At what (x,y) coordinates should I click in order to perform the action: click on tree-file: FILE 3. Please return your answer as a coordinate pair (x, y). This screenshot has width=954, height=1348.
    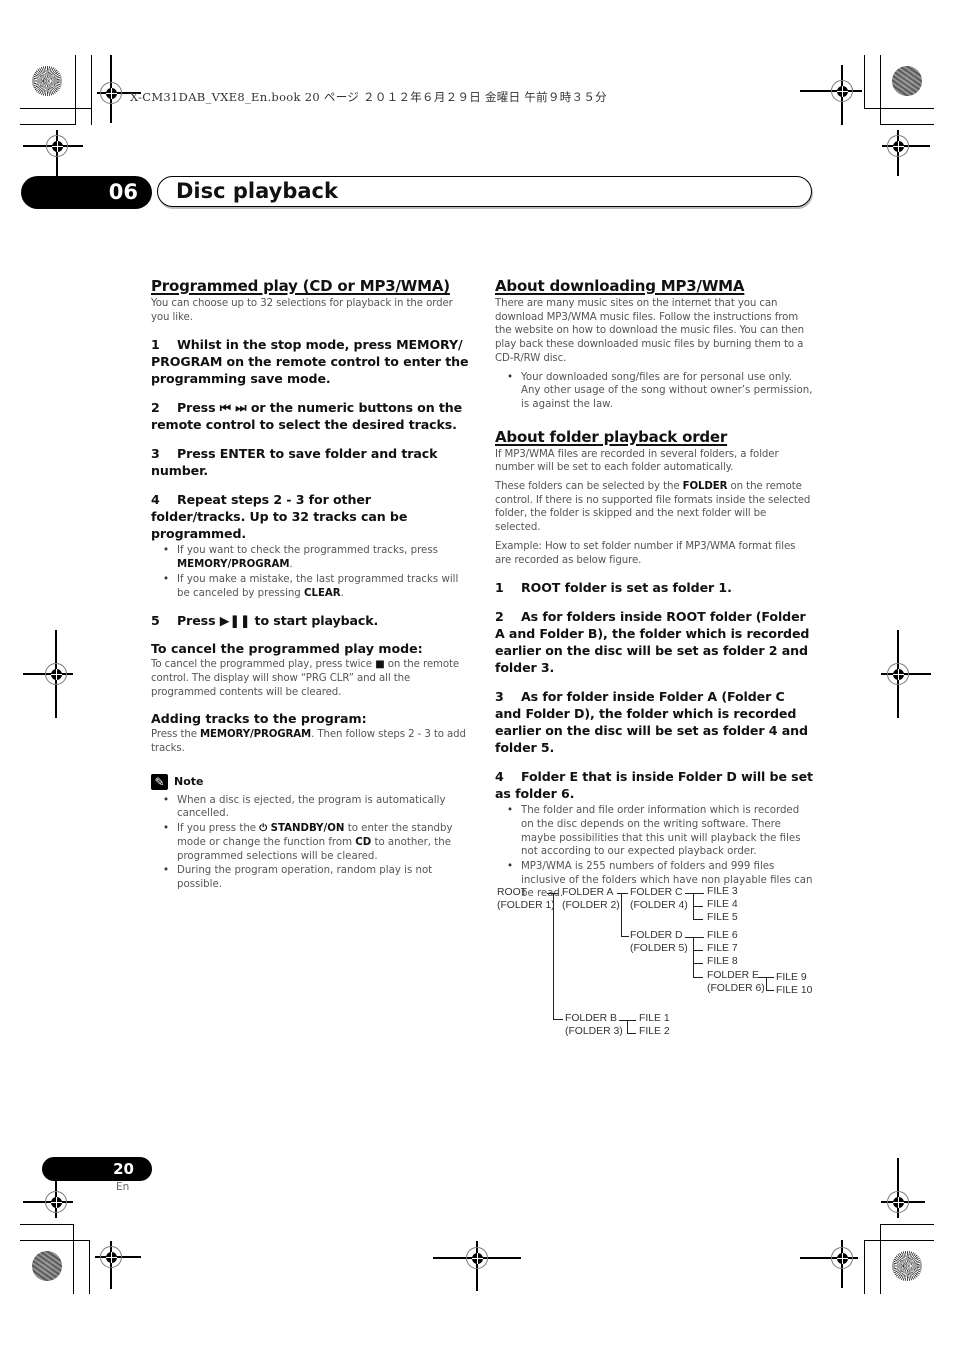
    Looking at the image, I should click on (722, 891).